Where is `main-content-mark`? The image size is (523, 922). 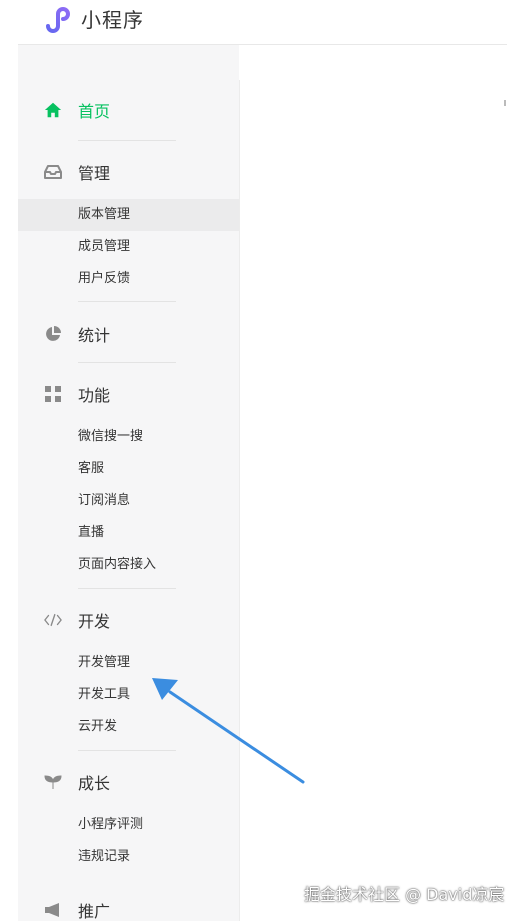 main-content-mark is located at coordinates (505, 103).